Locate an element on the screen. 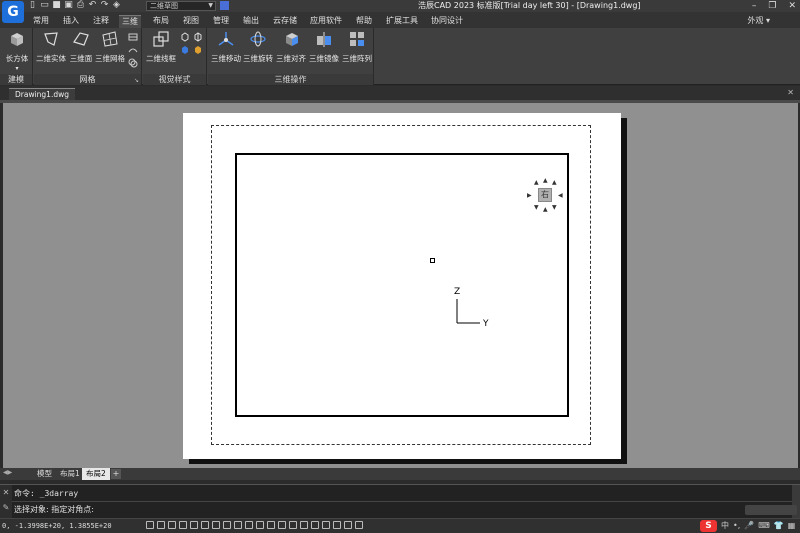 Image resolution: width=800 pixels, height=533 pixels. save-icon: ■ is located at coordinates (56, 5).